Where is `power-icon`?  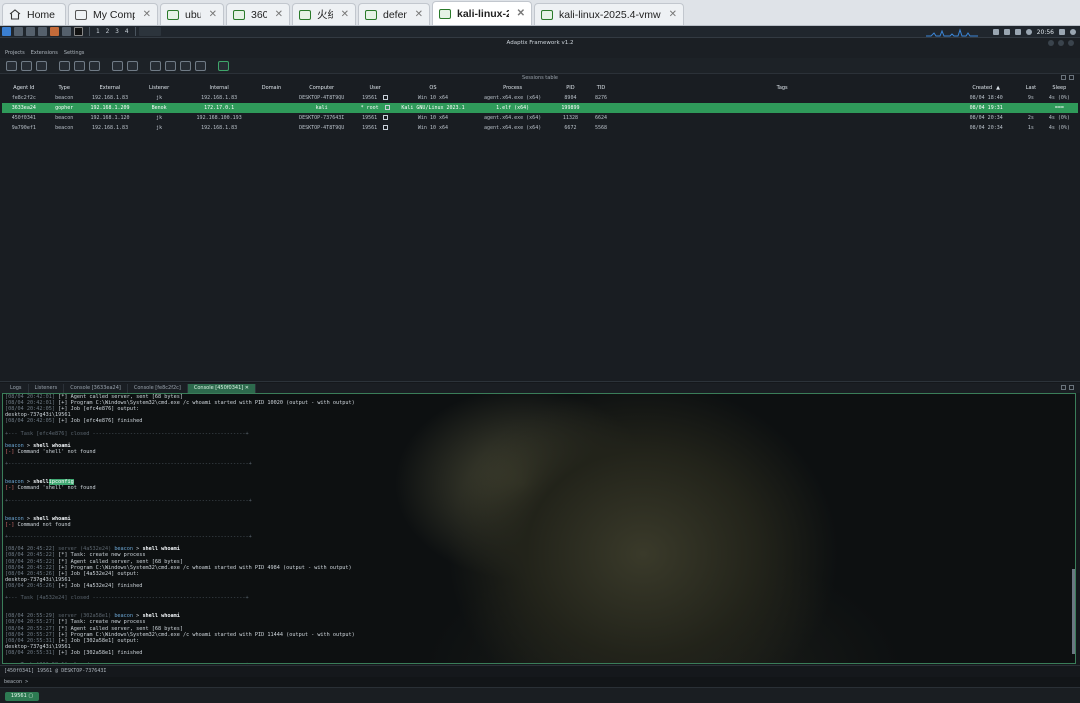
power-icon is located at coordinates (1073, 32).